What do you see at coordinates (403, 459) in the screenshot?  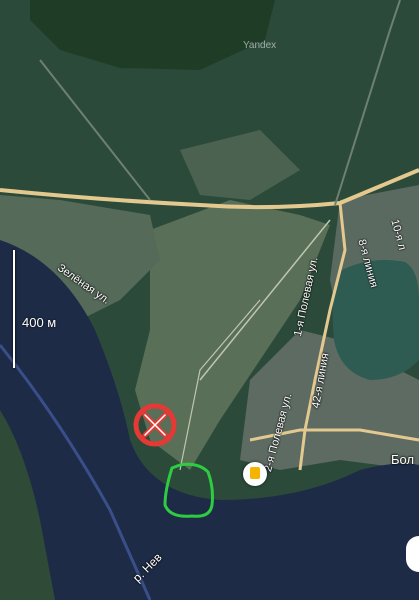 I see `place-label: Бол` at bounding box center [403, 459].